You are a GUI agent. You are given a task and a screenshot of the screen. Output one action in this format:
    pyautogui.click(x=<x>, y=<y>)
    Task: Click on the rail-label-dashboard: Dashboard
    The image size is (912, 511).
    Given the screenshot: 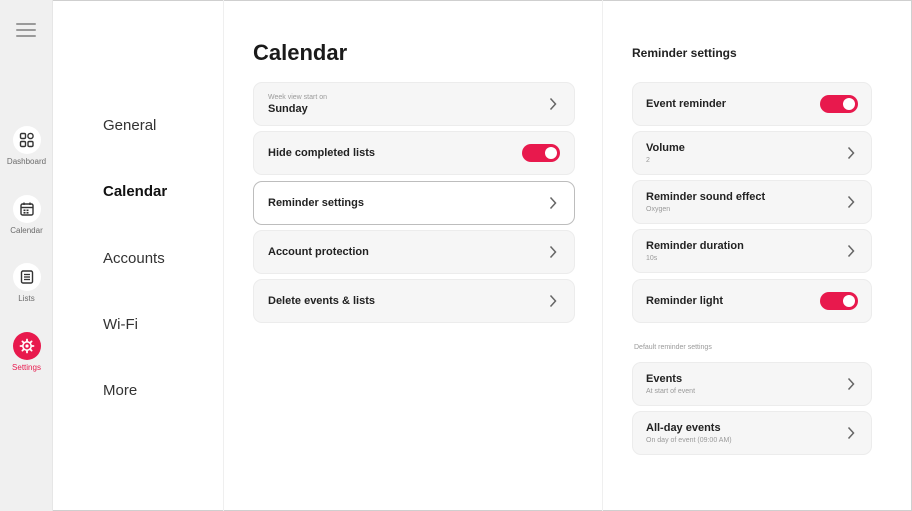 What is the action you would take?
    pyautogui.click(x=26, y=161)
    